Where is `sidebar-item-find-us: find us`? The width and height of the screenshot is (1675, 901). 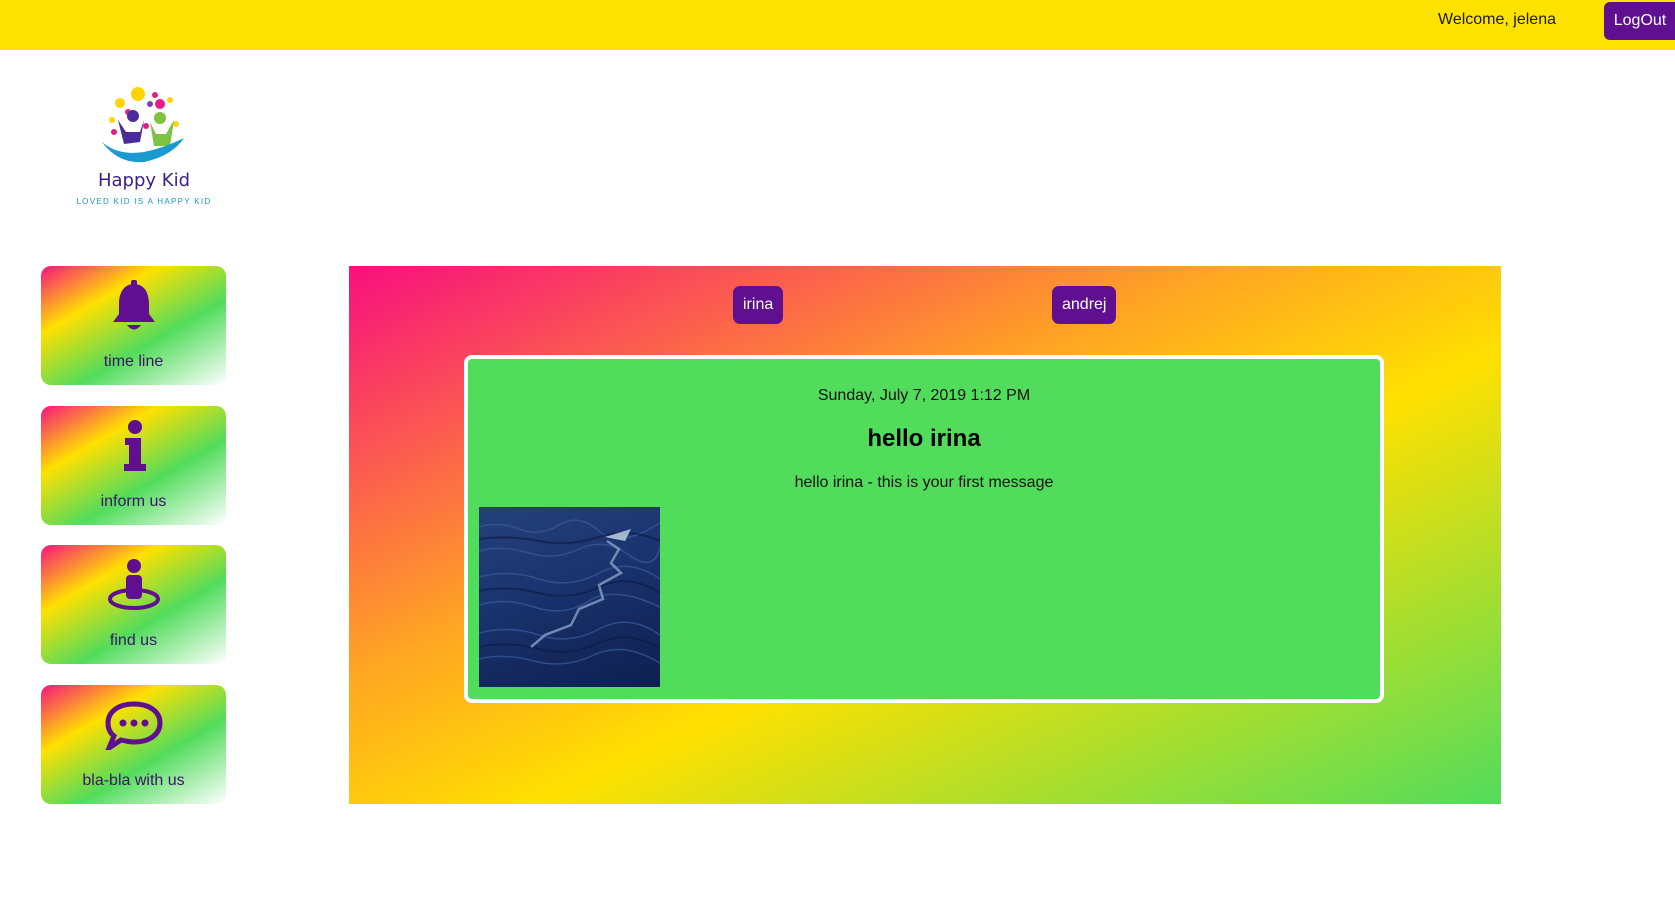 sidebar-item-find-us: find us is located at coordinates (133, 604).